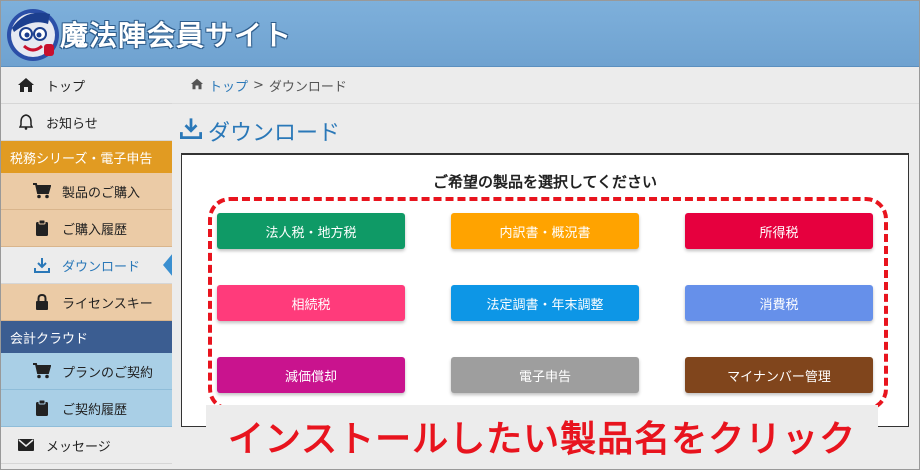 This screenshot has width=920, height=470. I want to click on product-button-consumption-tax: 消費税, so click(779, 303).